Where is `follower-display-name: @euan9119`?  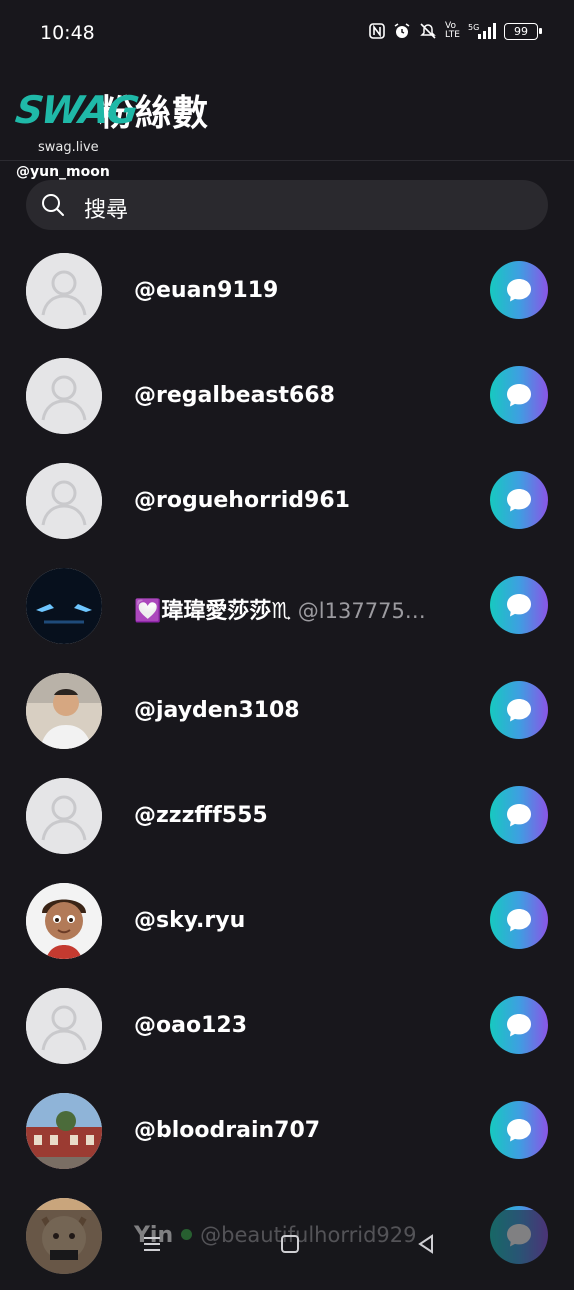 follower-display-name: @euan9119 is located at coordinates (206, 290).